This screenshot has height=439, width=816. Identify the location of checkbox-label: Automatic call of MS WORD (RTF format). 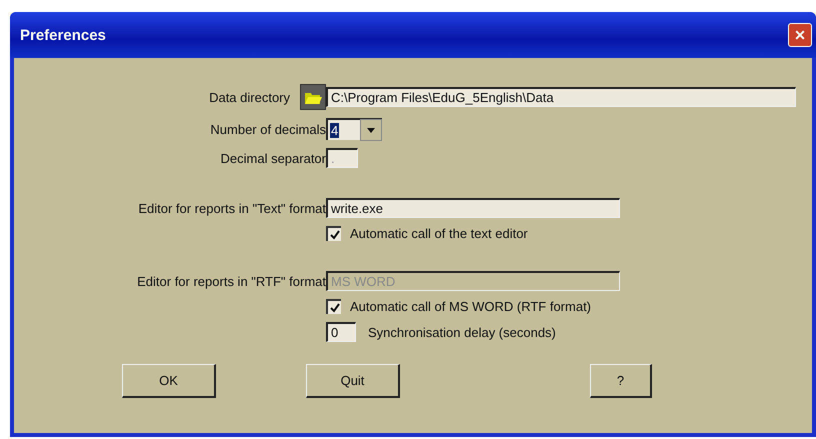
(471, 306).